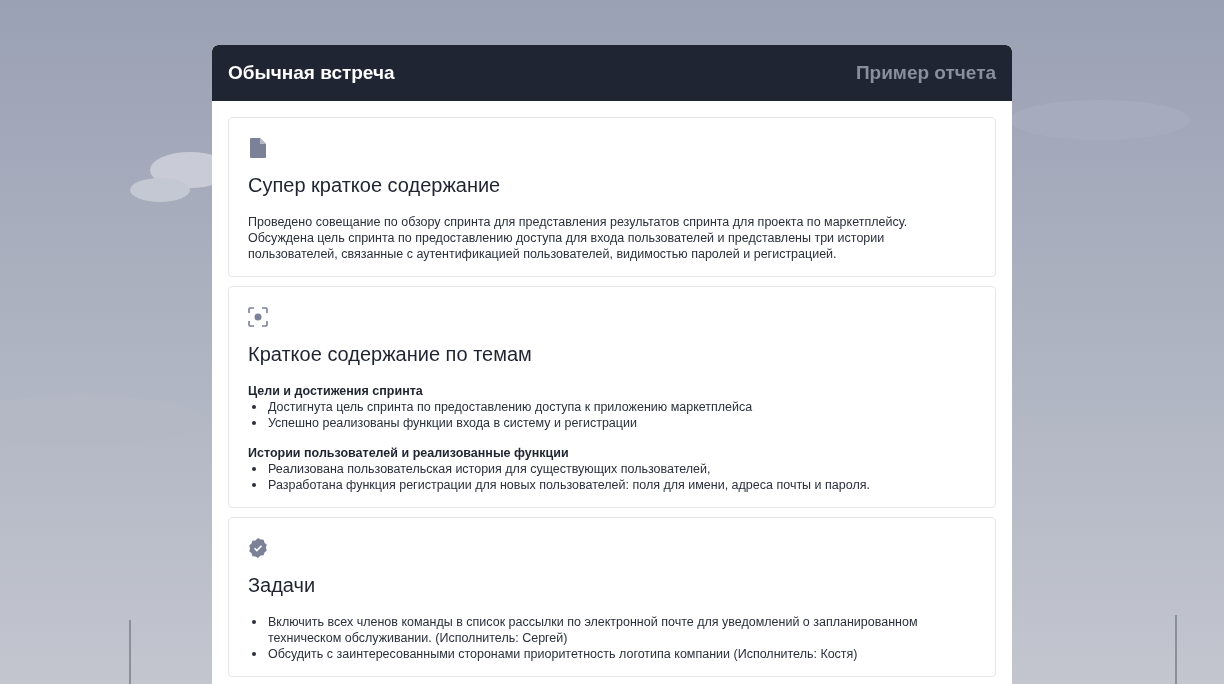 Image resolution: width=1224 pixels, height=684 pixels. Describe the element at coordinates (282, 585) in the screenshot. I see `section-title: Задачи` at that location.